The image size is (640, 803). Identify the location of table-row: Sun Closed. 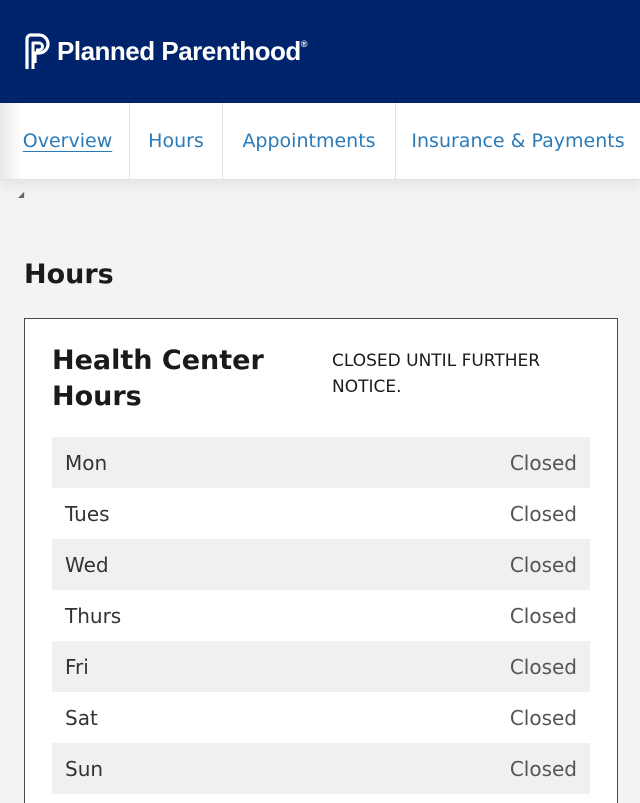
(321, 768).